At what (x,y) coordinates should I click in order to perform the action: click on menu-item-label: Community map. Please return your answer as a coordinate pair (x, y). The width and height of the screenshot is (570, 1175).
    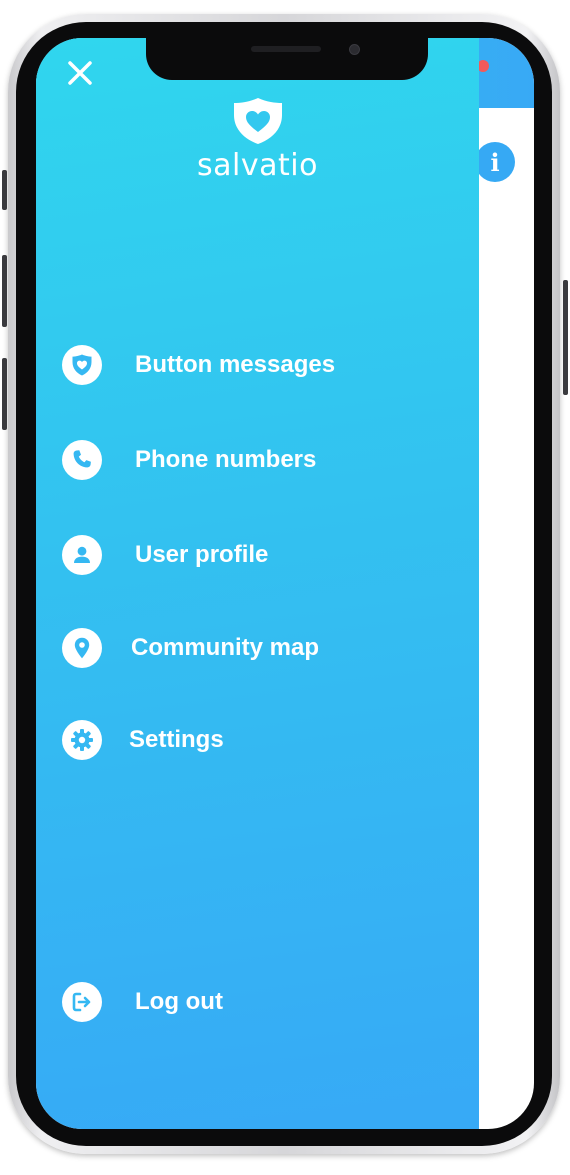
    Looking at the image, I should click on (225, 647).